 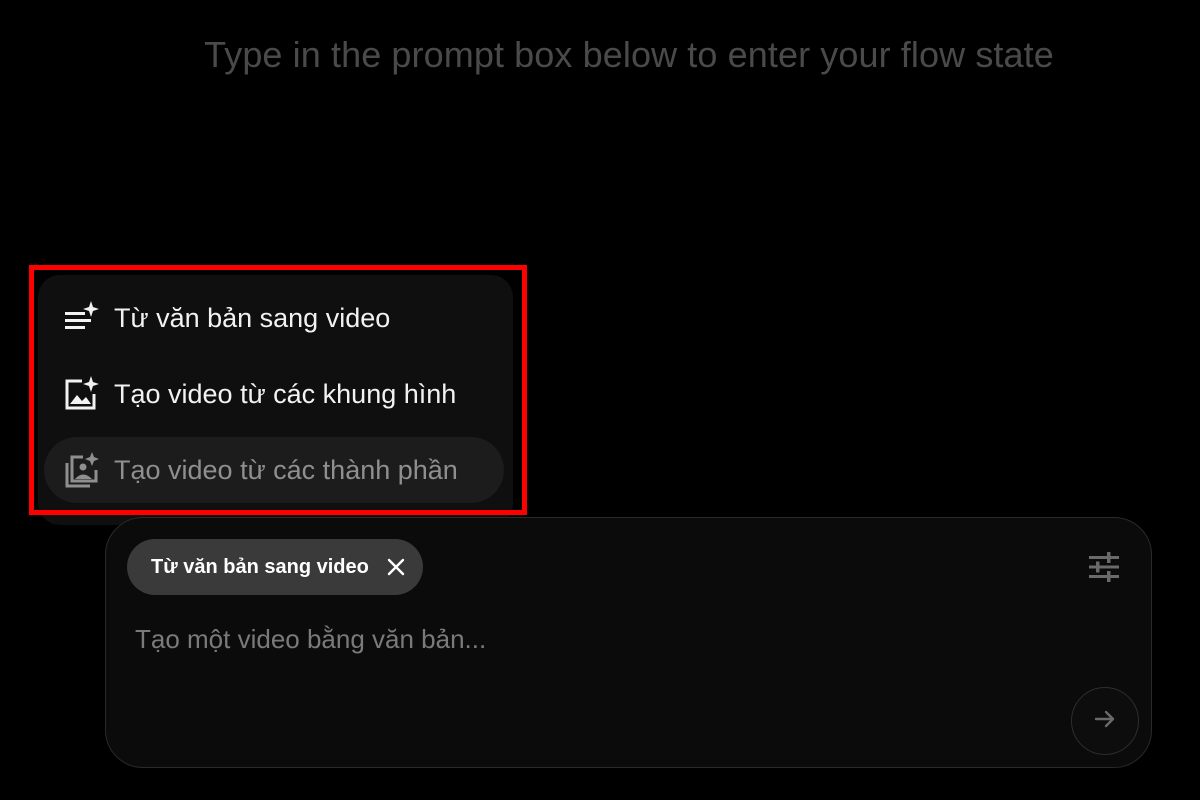 I want to click on mode-chip: Từ văn bản sang video, so click(x=275, y=567).